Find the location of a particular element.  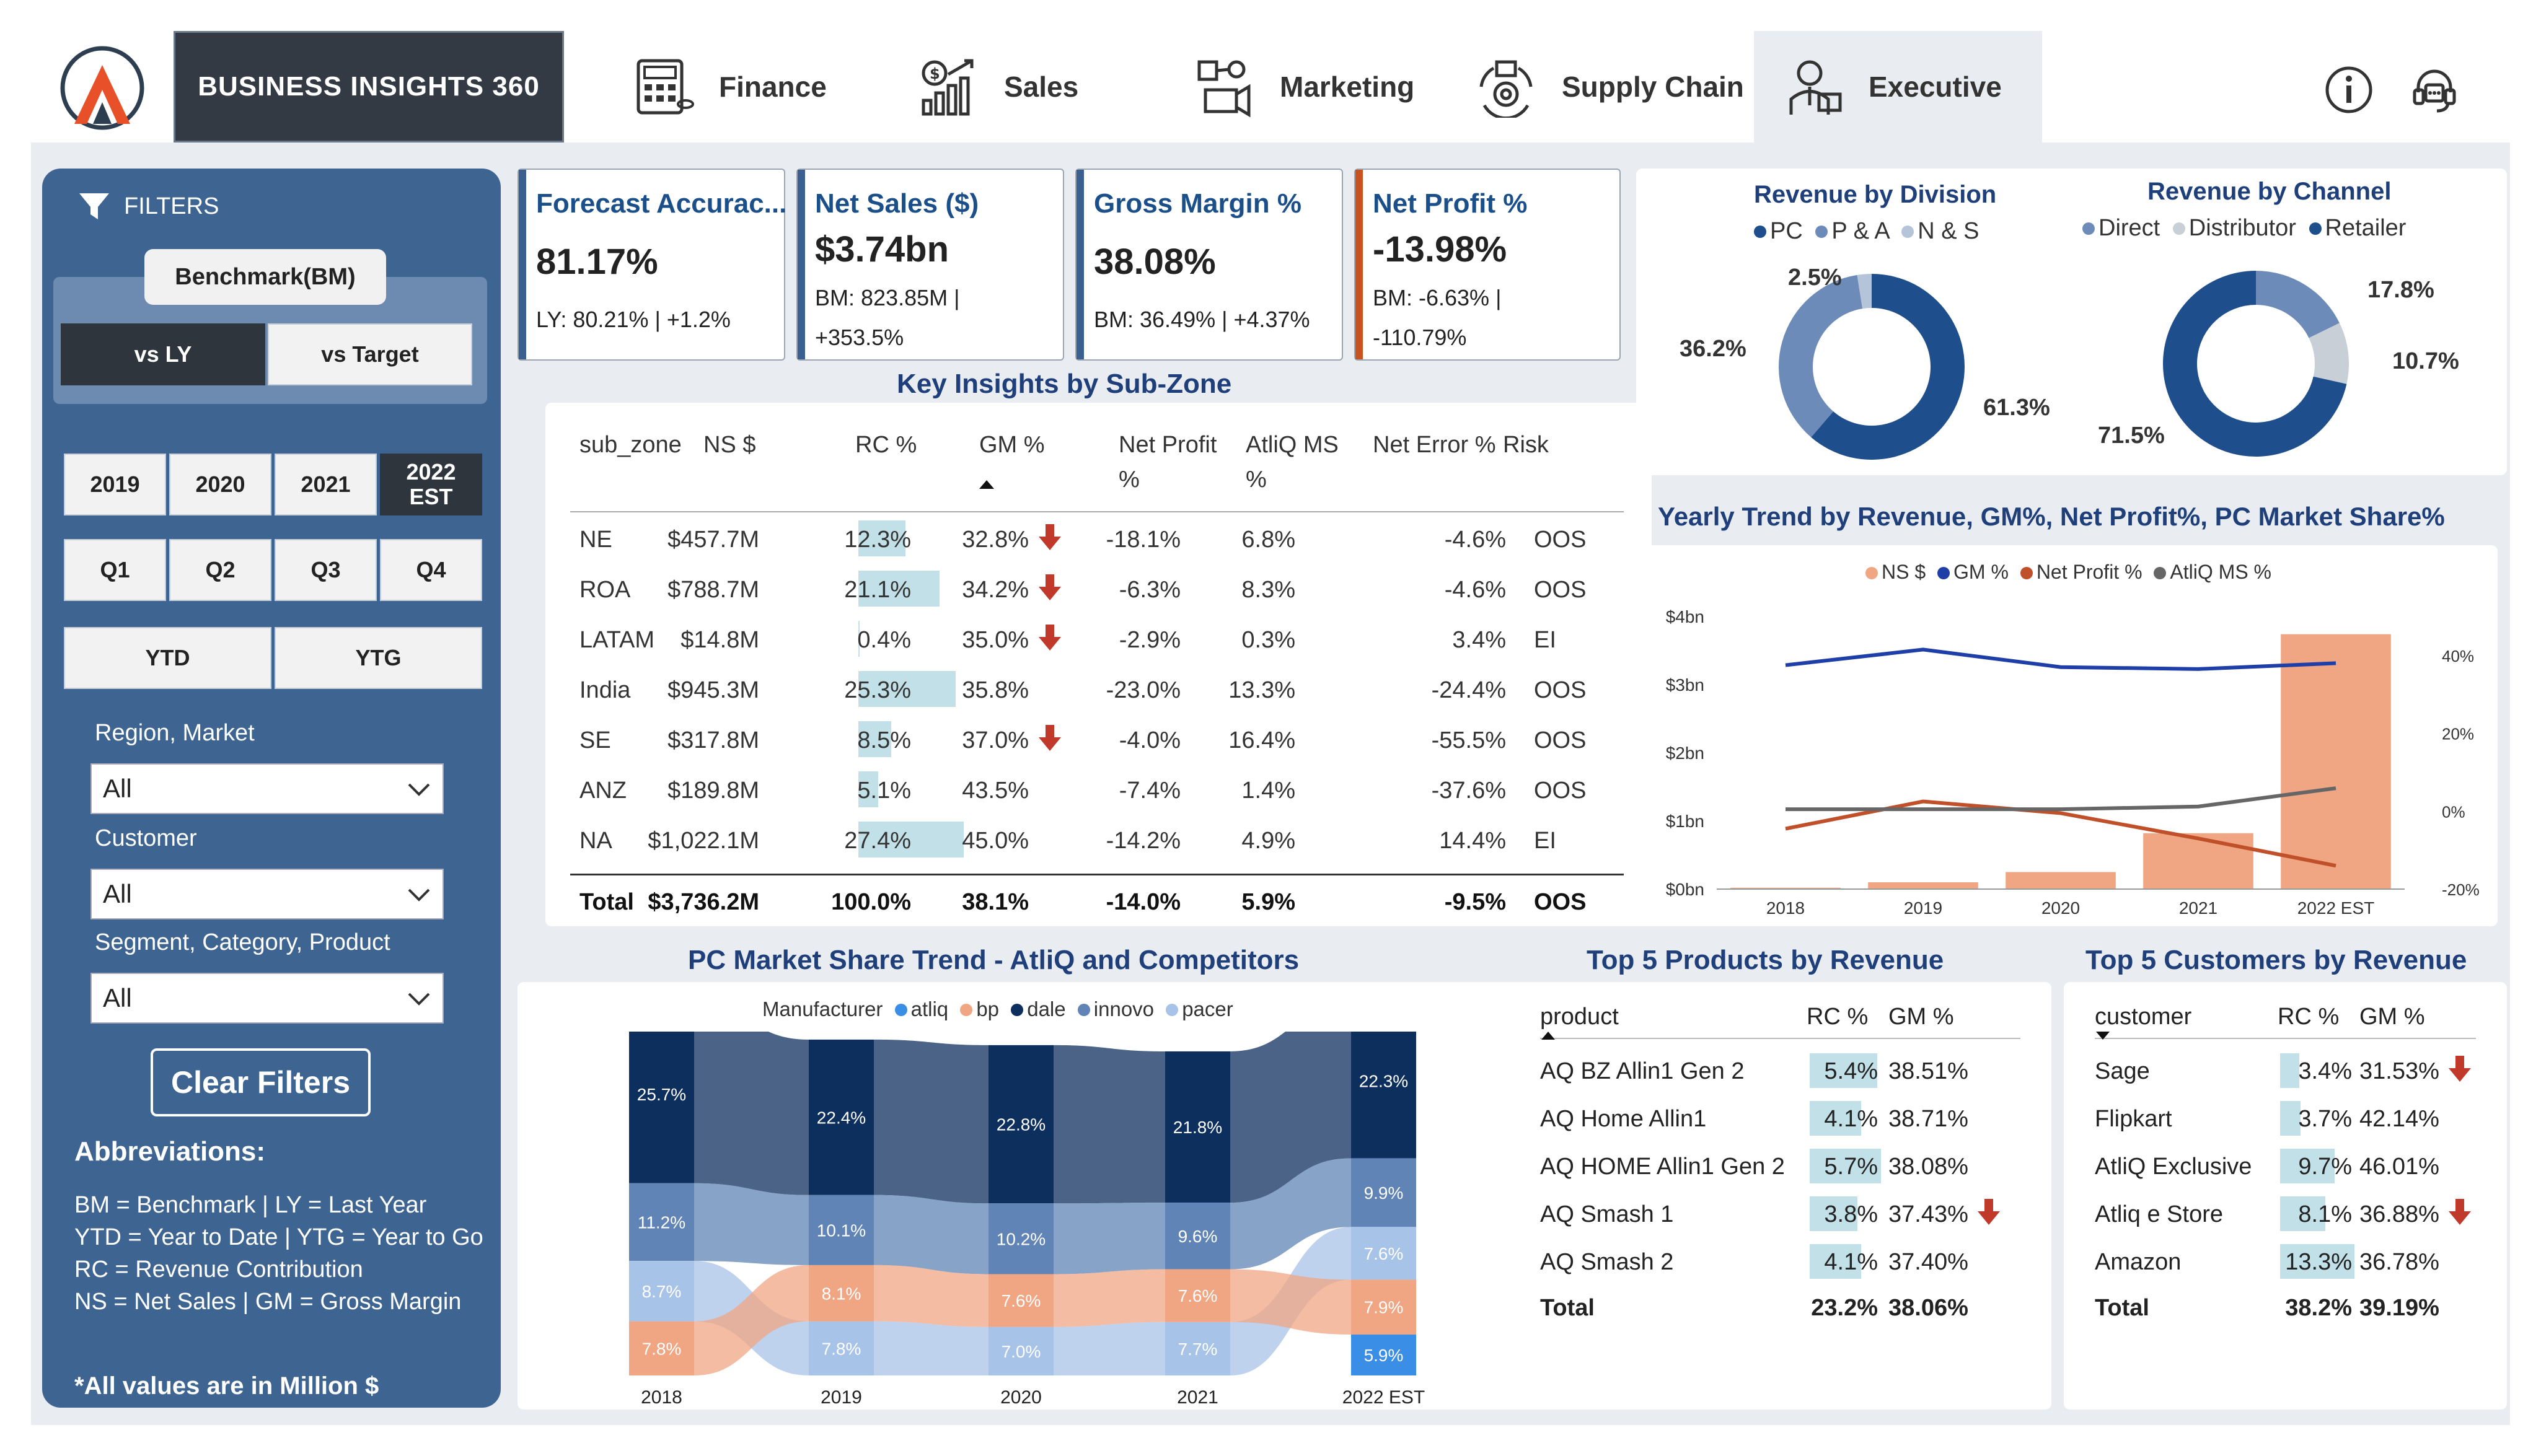

info-icon is located at coordinates (2349, 90).